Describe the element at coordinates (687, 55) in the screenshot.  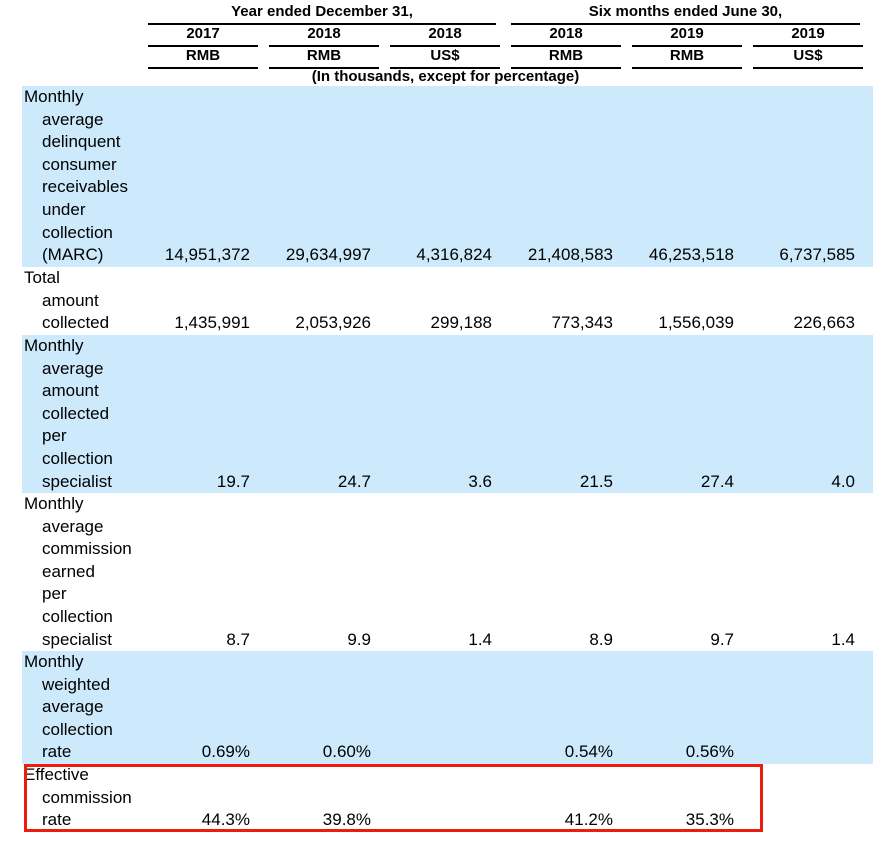
I see `column-header-currency-4: RMB` at that location.